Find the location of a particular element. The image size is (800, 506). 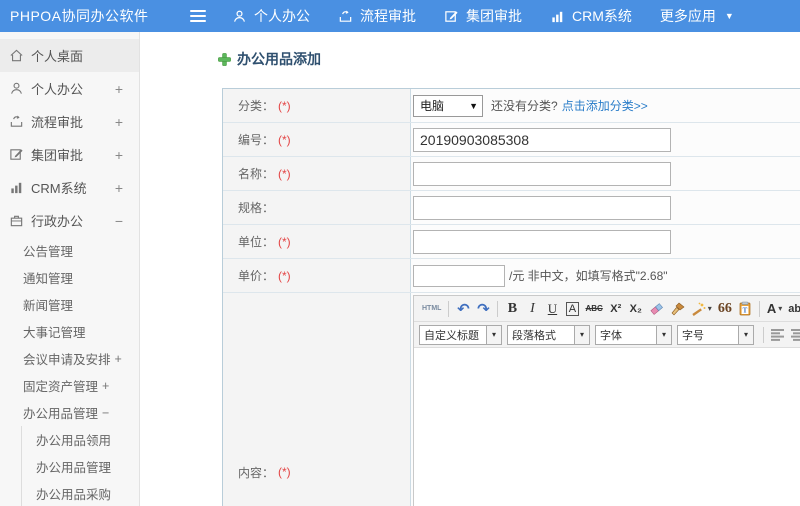

sidebar-subitem-office-supplies: 办公用品管理 − is located at coordinates (69, 412).